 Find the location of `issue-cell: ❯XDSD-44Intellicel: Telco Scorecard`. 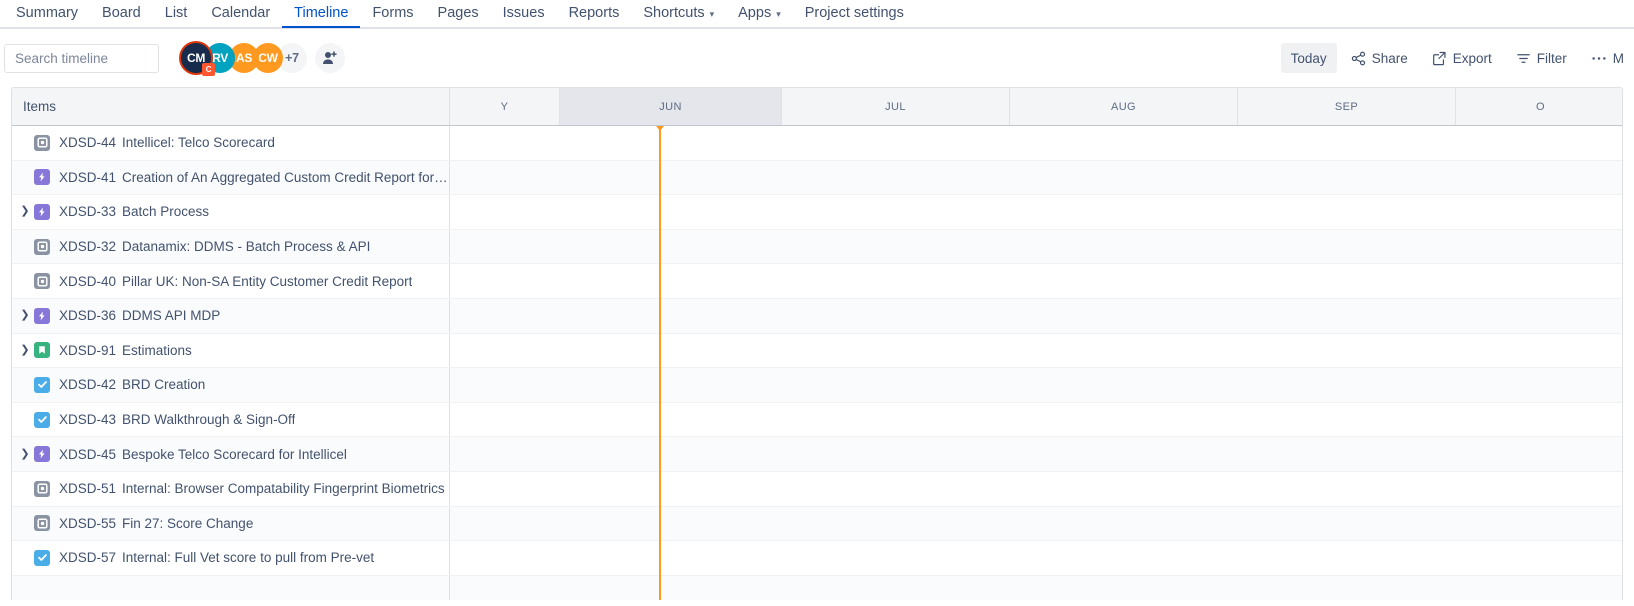

issue-cell: ❯XDSD-44Intellicel: Telco Scorecard is located at coordinates (231, 143).